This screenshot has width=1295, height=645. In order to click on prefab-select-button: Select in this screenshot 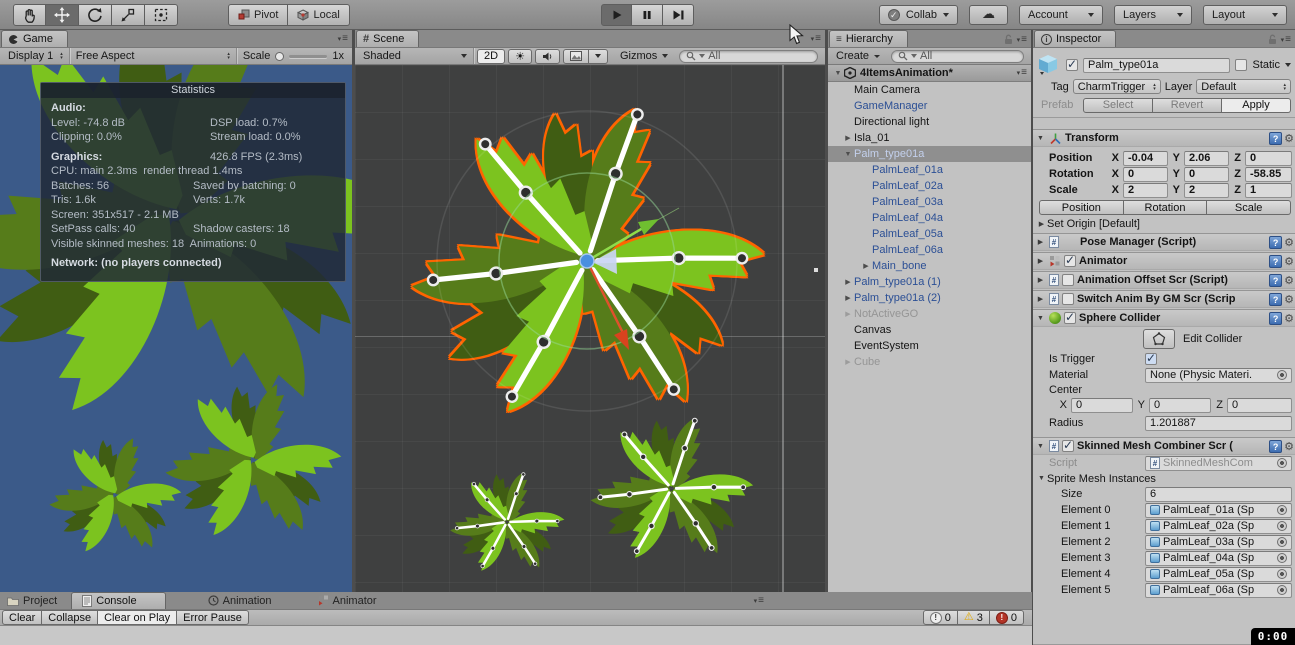, I will do `click(1118, 105)`.